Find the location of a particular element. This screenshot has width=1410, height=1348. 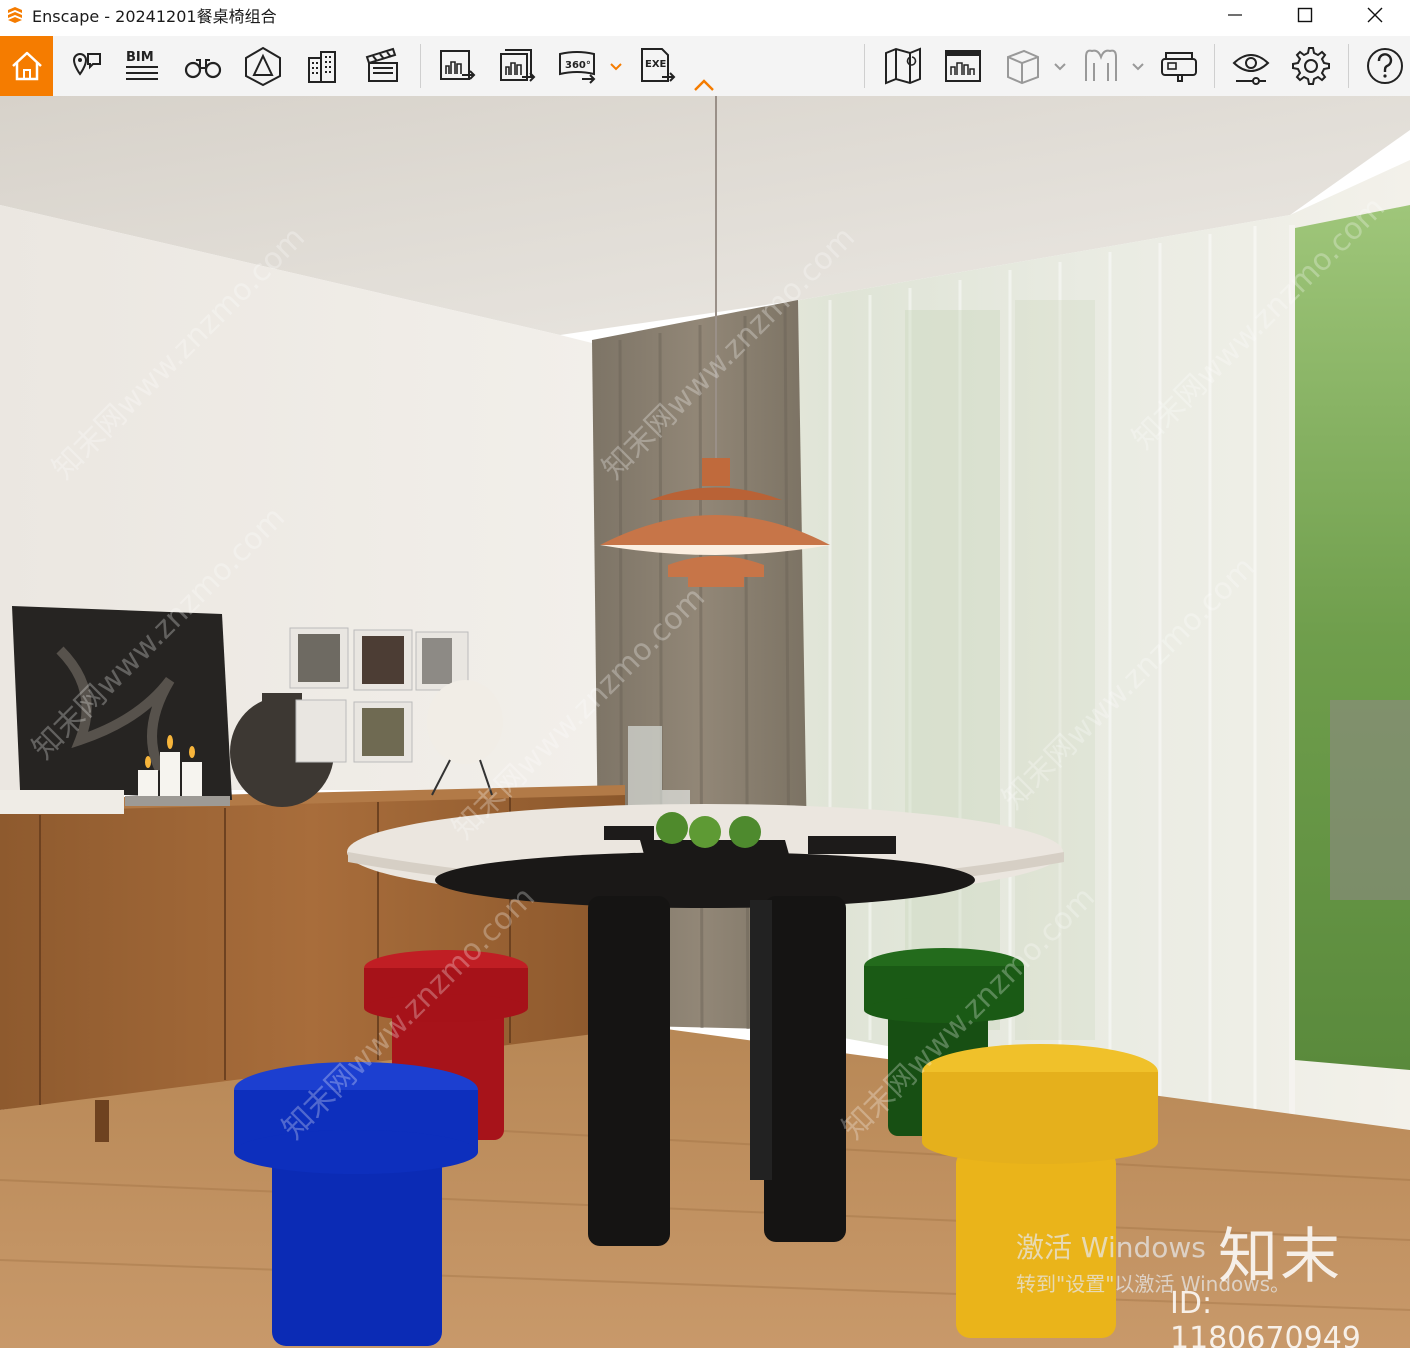

enscape-logo-icon is located at coordinates (15, 15).